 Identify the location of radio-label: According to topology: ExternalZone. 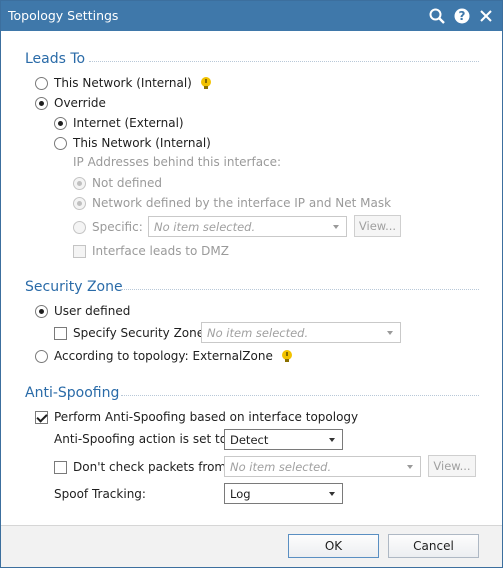
(163, 356).